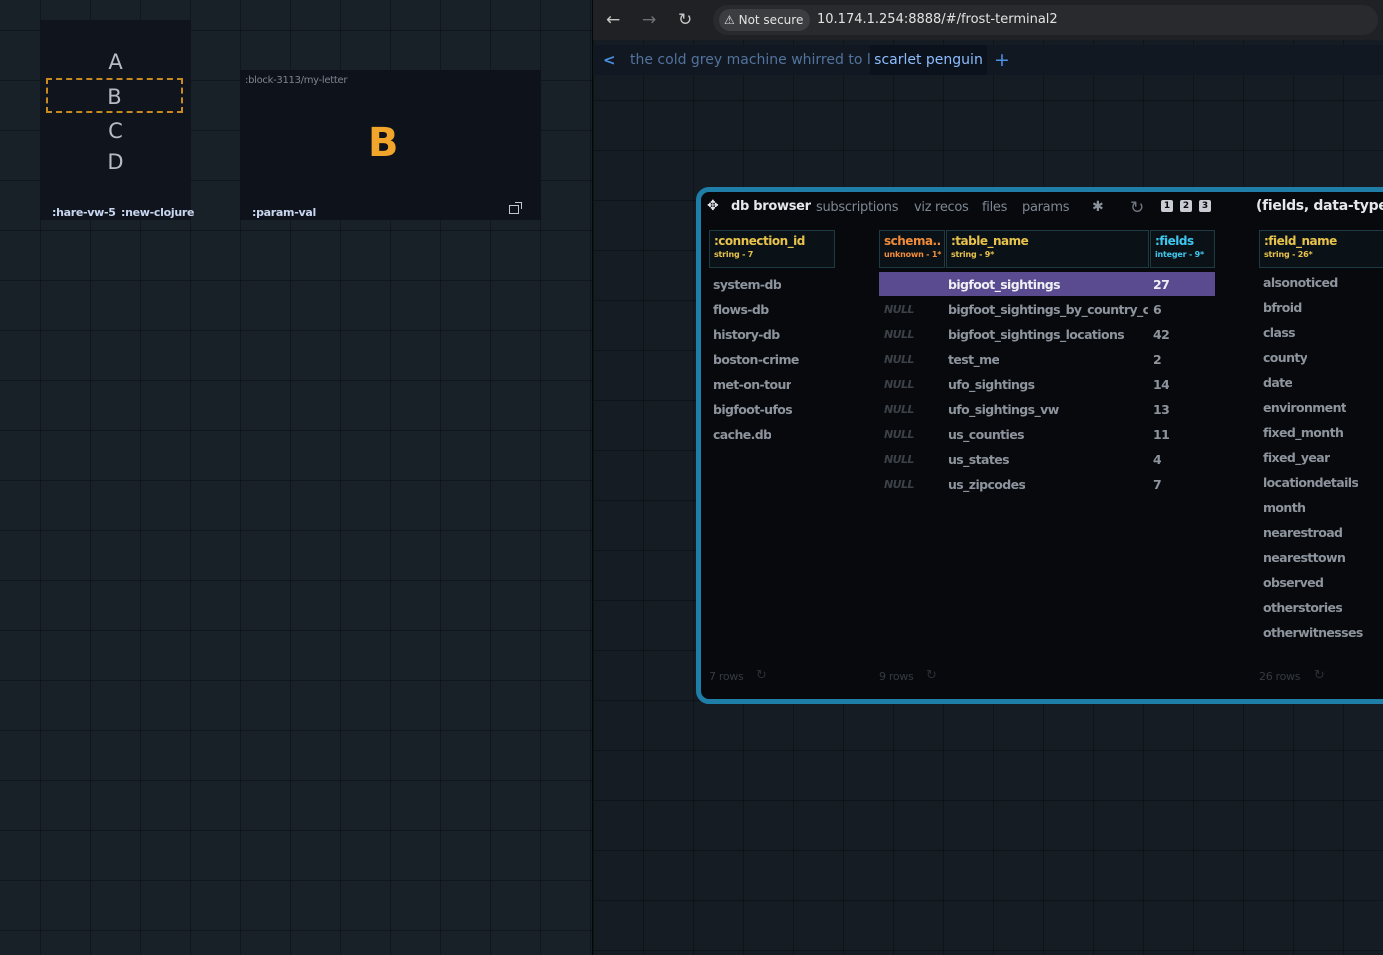  Describe the element at coordinates (115, 62) in the screenshot. I see `letter-option-a: A` at that location.